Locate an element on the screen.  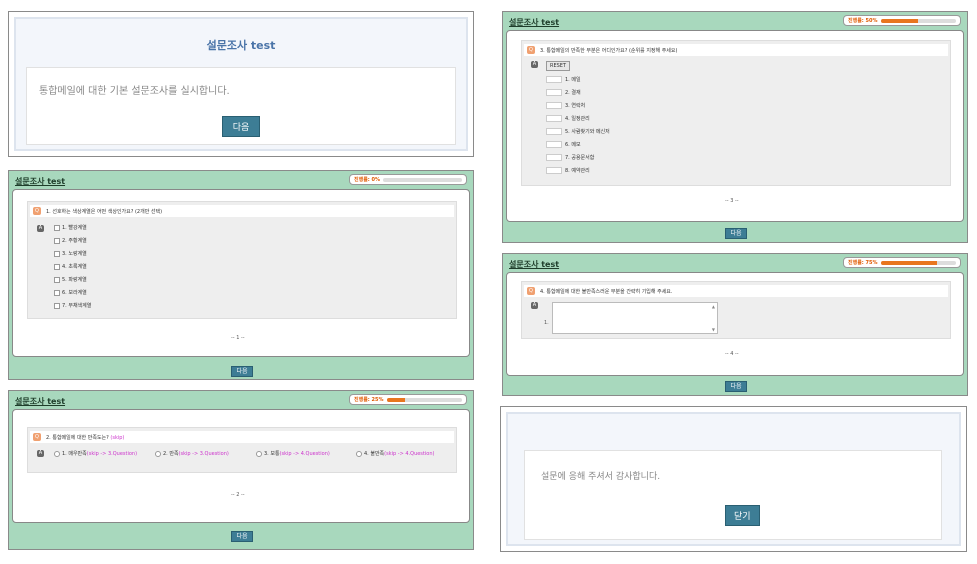
q3-rank-item: 4. 일정관리 is located at coordinates (568, 118).